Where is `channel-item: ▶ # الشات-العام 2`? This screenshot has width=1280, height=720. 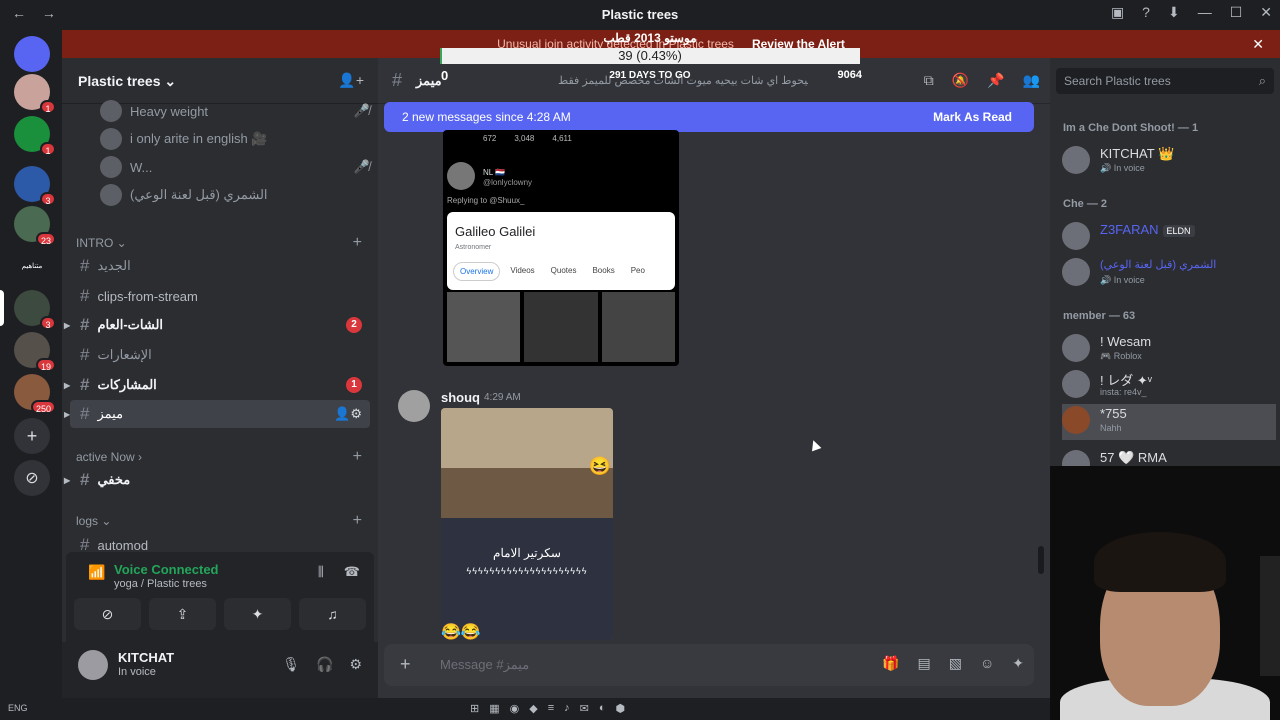
channel-item: ▶ # الشات-العام 2 is located at coordinates (217, 325).